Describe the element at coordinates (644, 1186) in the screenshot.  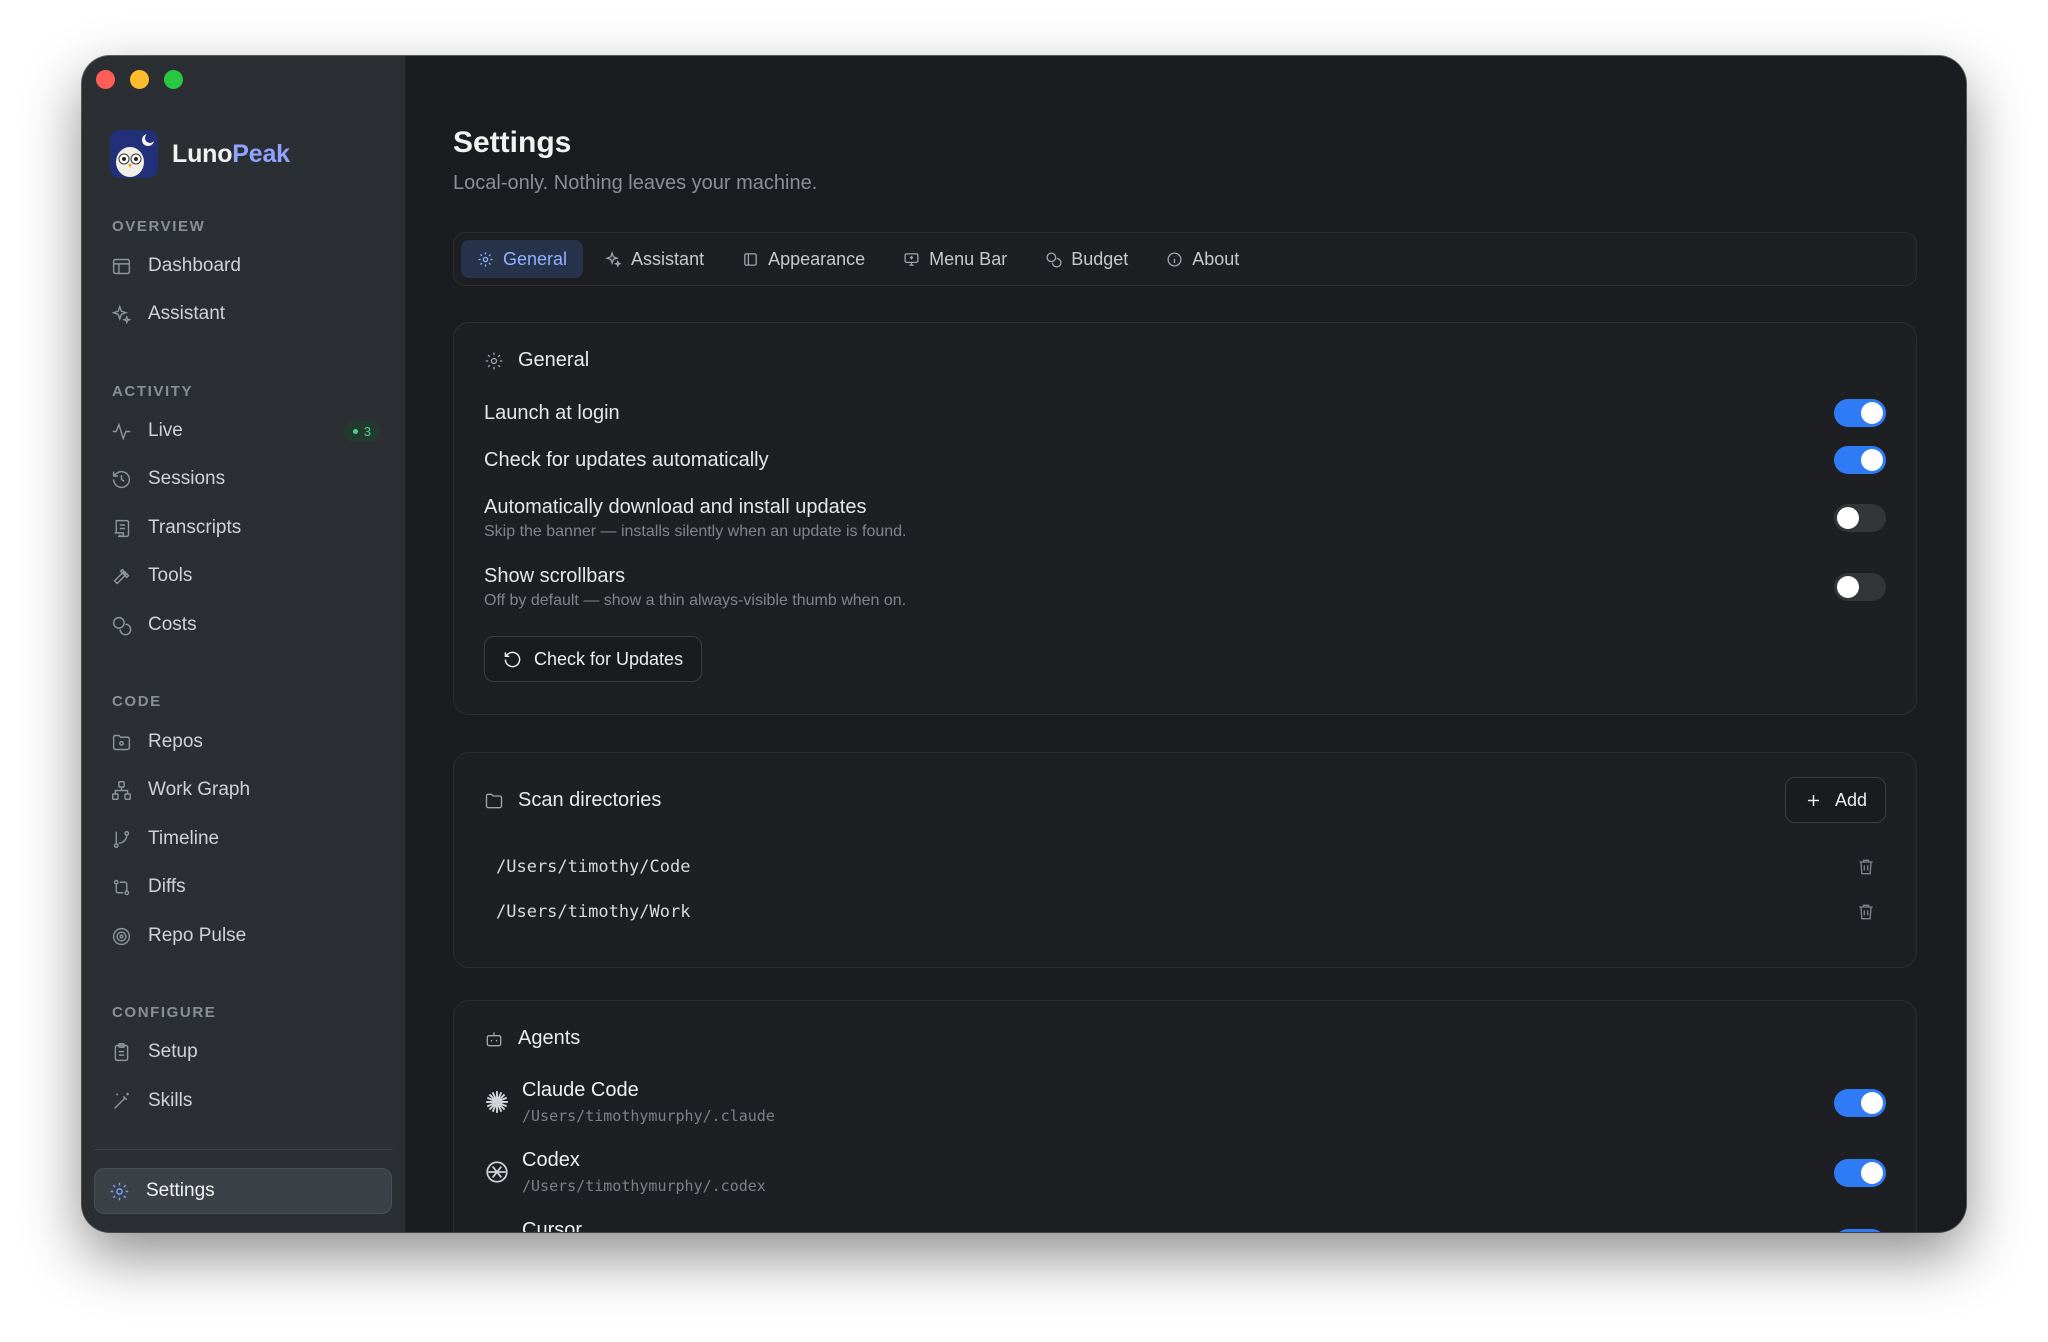
I see `agent-path: /Users/timothymurphy/.codex` at that location.